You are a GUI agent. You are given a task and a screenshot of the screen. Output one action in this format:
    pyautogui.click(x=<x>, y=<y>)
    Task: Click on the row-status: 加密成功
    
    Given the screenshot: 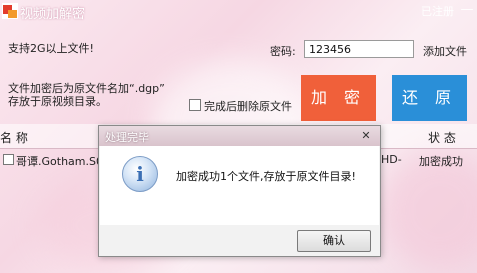 What is the action you would take?
    pyautogui.click(x=441, y=161)
    